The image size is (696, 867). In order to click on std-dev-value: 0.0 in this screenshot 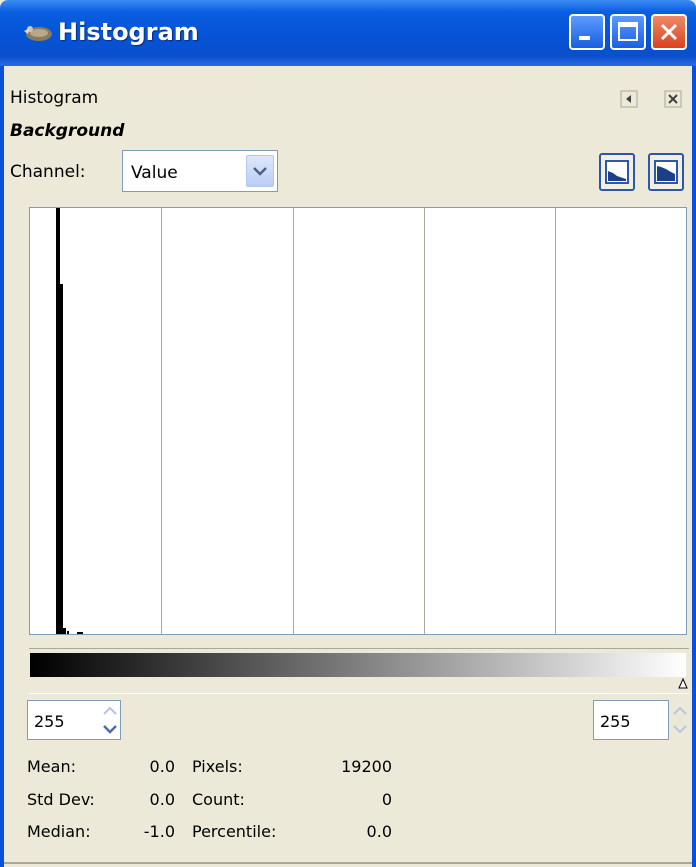, I will do `click(162, 799)`.